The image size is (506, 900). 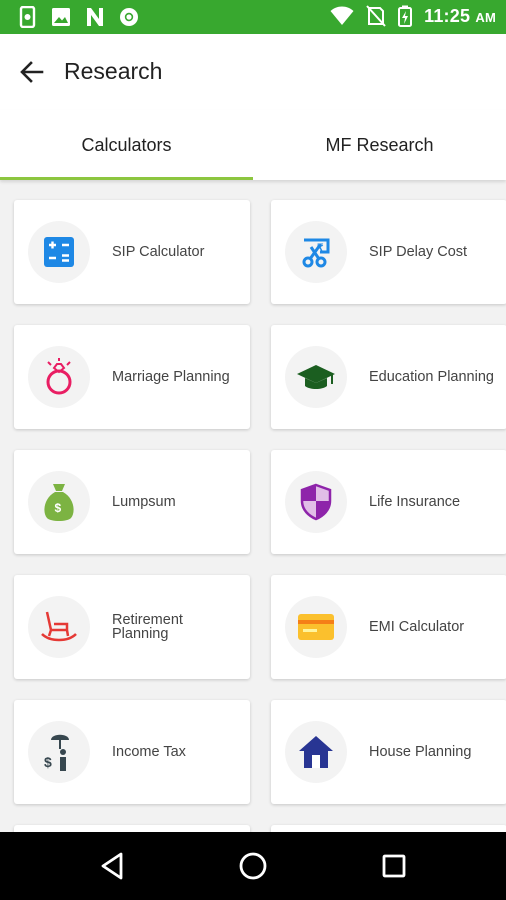 What do you see at coordinates (316, 752) in the screenshot?
I see `house-icon` at bounding box center [316, 752].